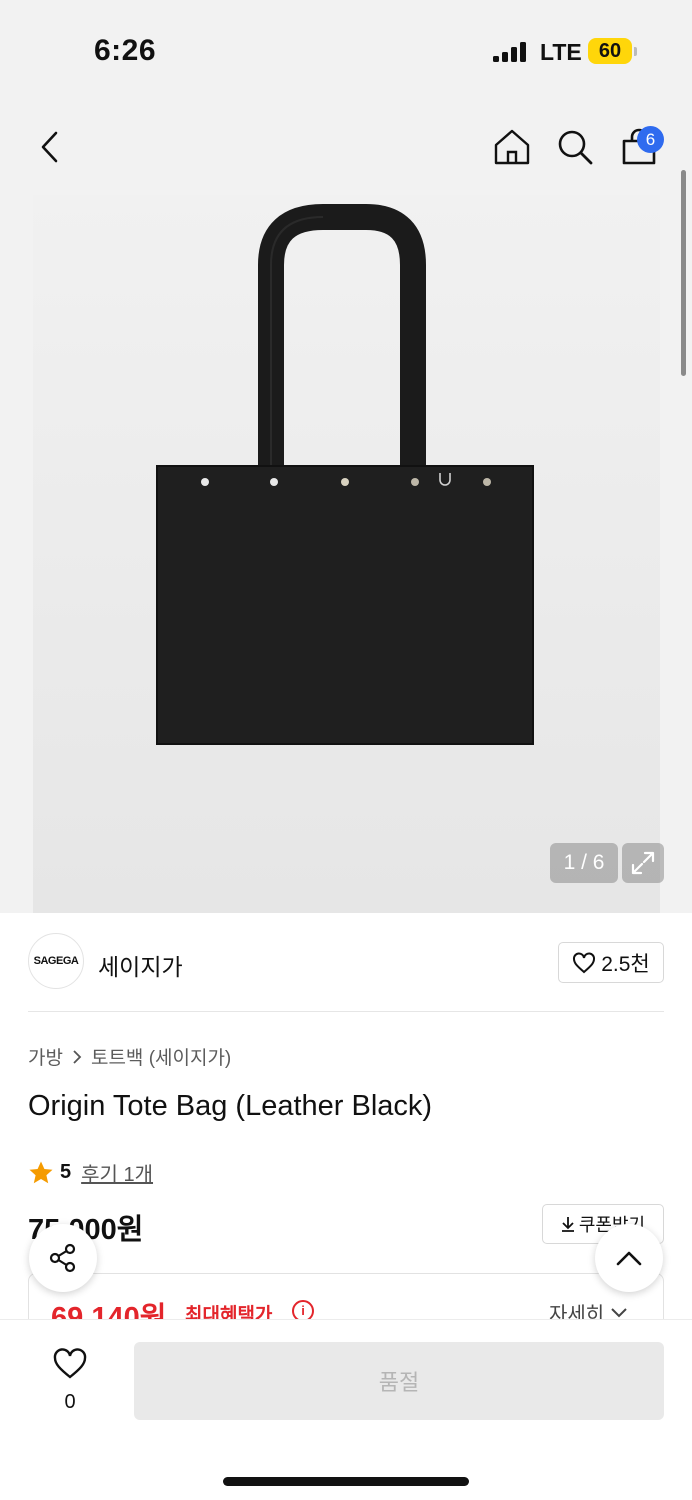  I want to click on expand-image-button, so click(643, 863).